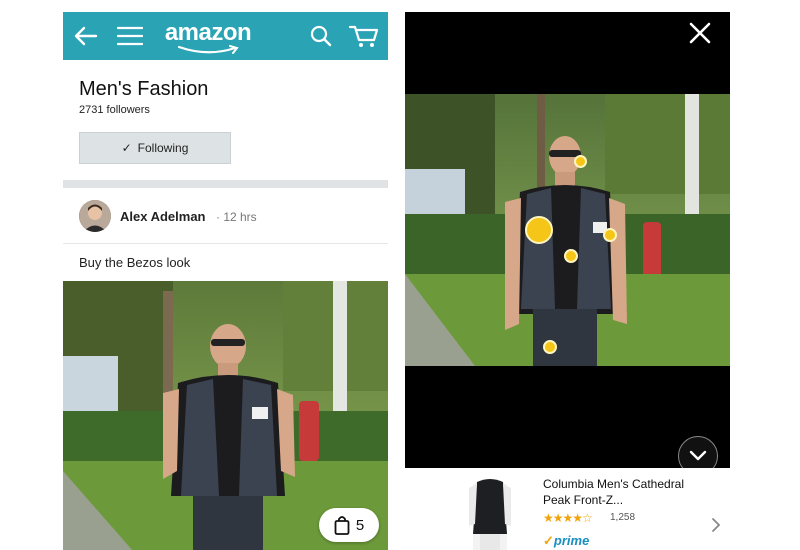 This screenshot has height=550, width=800. Describe the element at coordinates (225, 184) in the screenshot. I see `section-divider` at that location.